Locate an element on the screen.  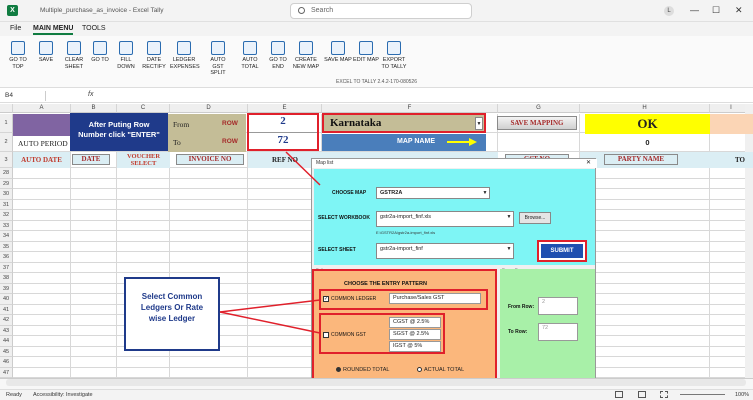
zoom-slider is located at coordinates (702, 394).